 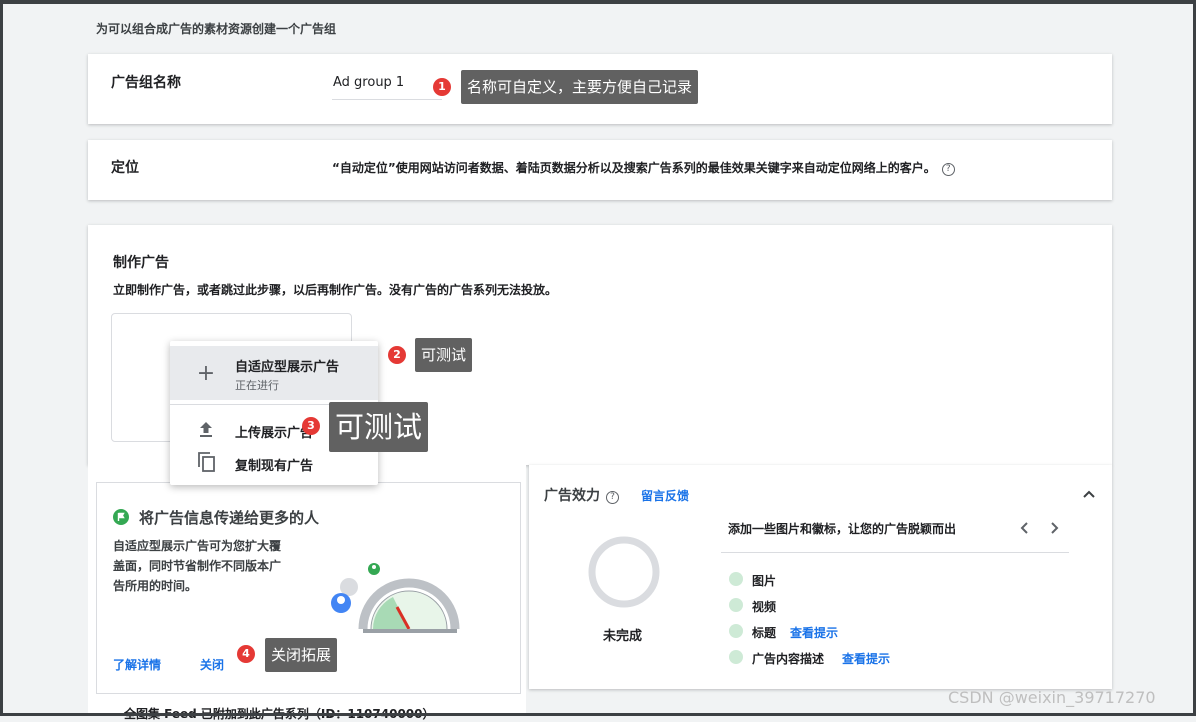 I want to click on left-window-edge, so click(x=1, y=358).